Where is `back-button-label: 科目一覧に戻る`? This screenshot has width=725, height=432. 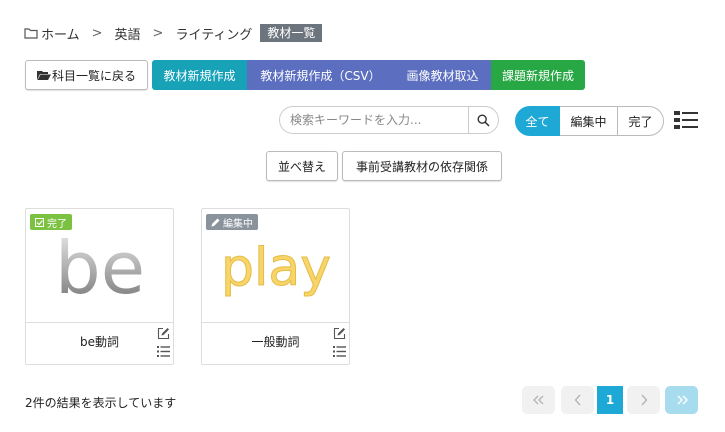
back-button-label: 科目一覧に戻る is located at coordinates (93, 75).